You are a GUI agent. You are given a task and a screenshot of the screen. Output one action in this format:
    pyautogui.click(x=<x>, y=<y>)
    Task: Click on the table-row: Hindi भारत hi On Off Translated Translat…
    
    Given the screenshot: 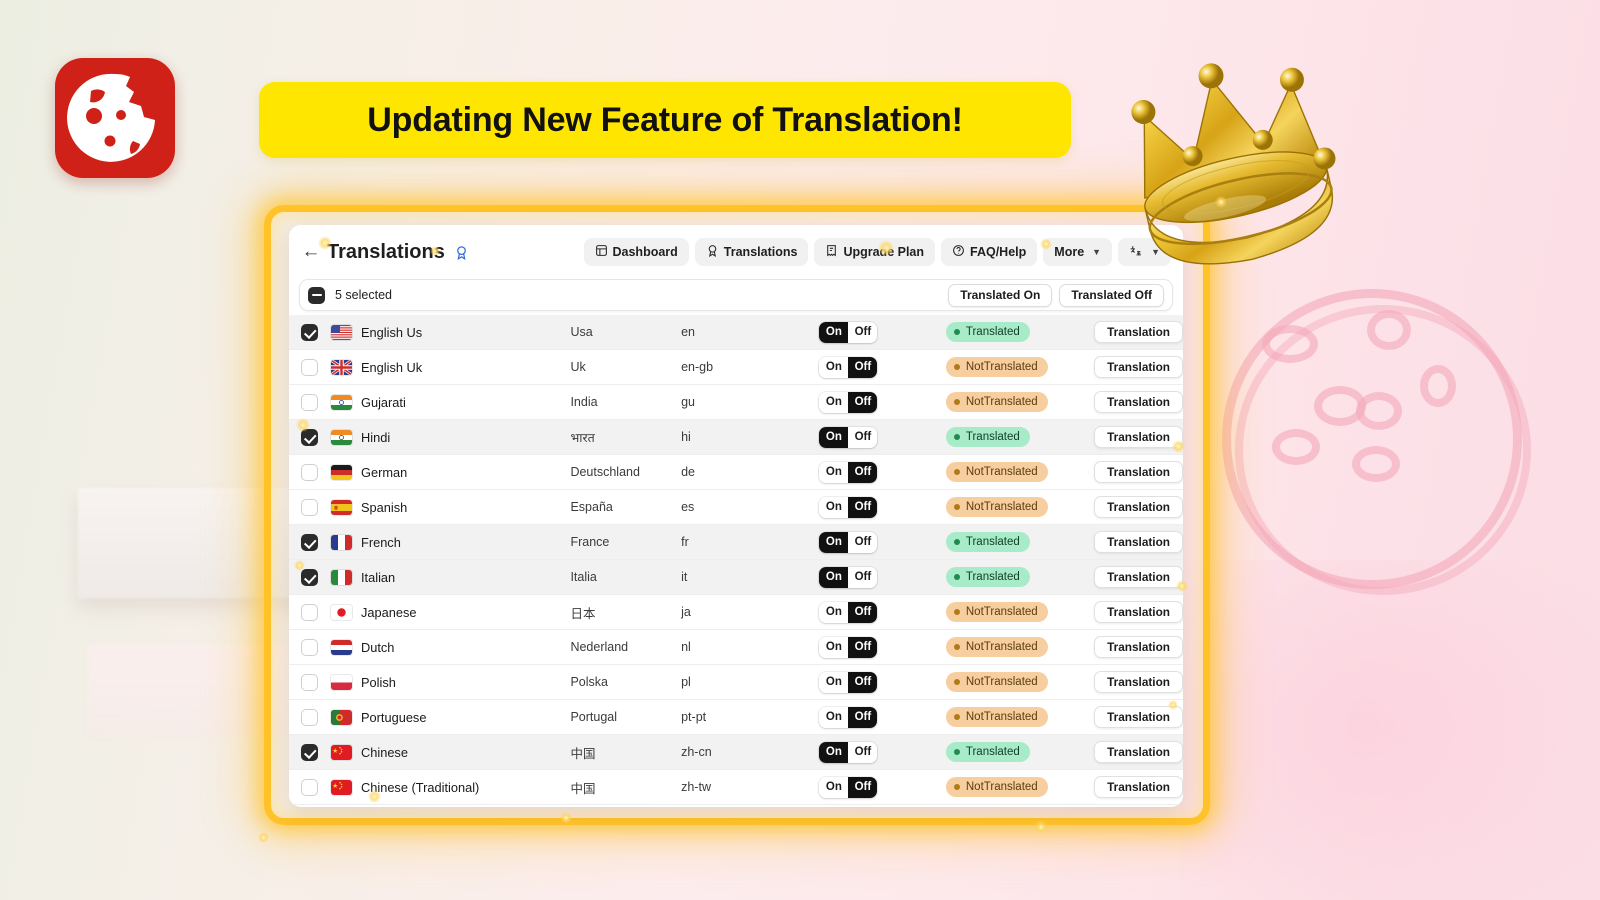 What is the action you would take?
    pyautogui.click(x=736, y=437)
    